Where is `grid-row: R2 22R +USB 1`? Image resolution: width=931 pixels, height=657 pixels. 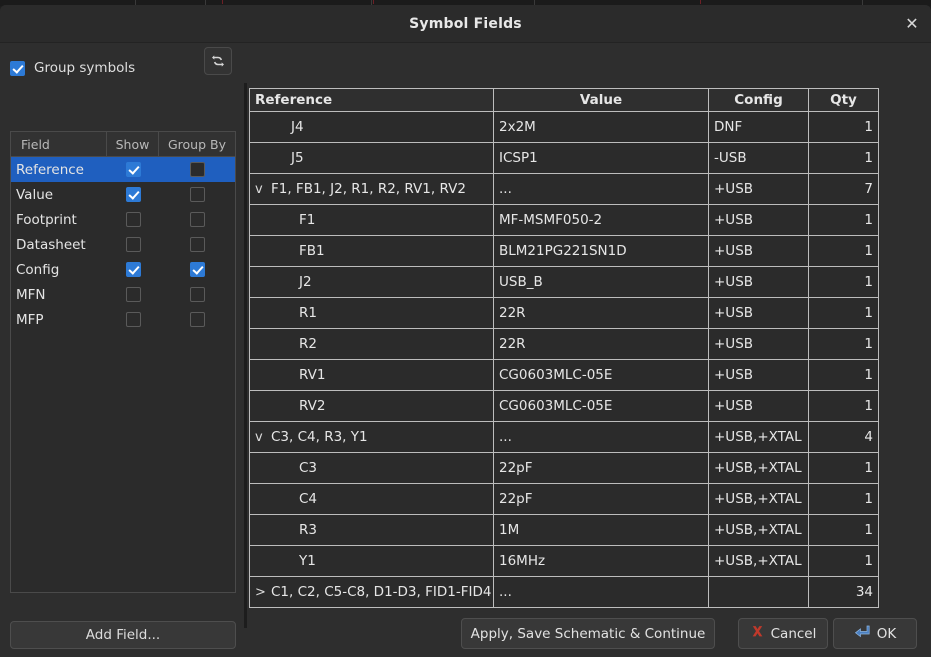
grid-row: R2 22R +USB 1 is located at coordinates (564, 344).